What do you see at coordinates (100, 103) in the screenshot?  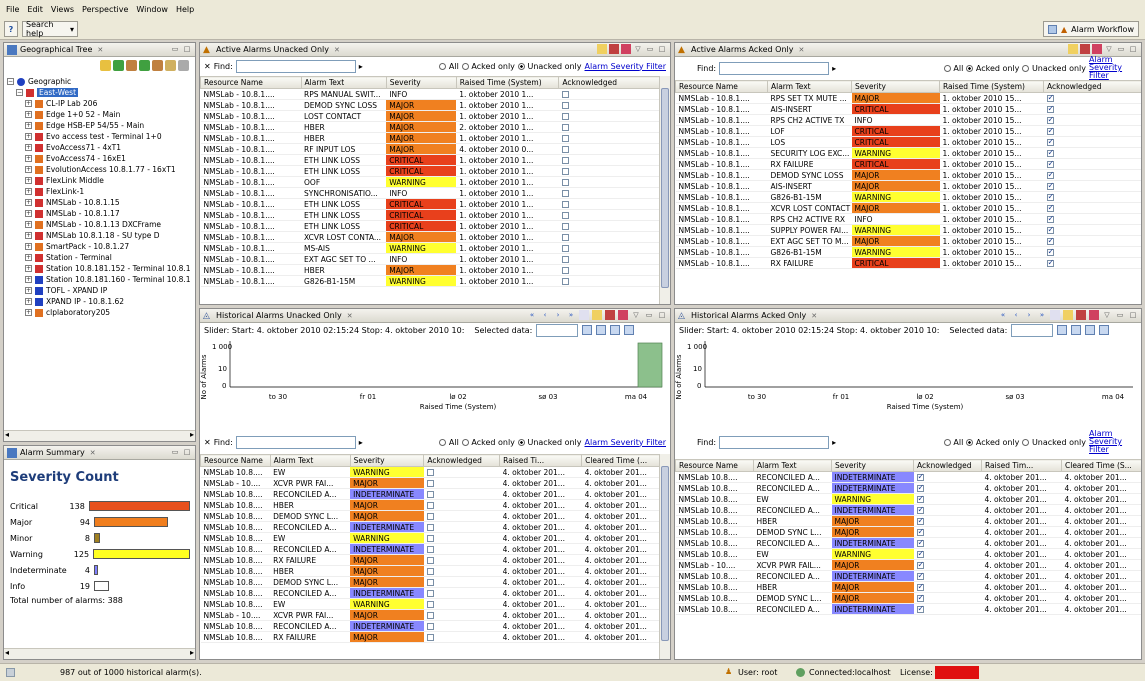 I see `tree-node: + CL-IP Lab 206` at bounding box center [100, 103].